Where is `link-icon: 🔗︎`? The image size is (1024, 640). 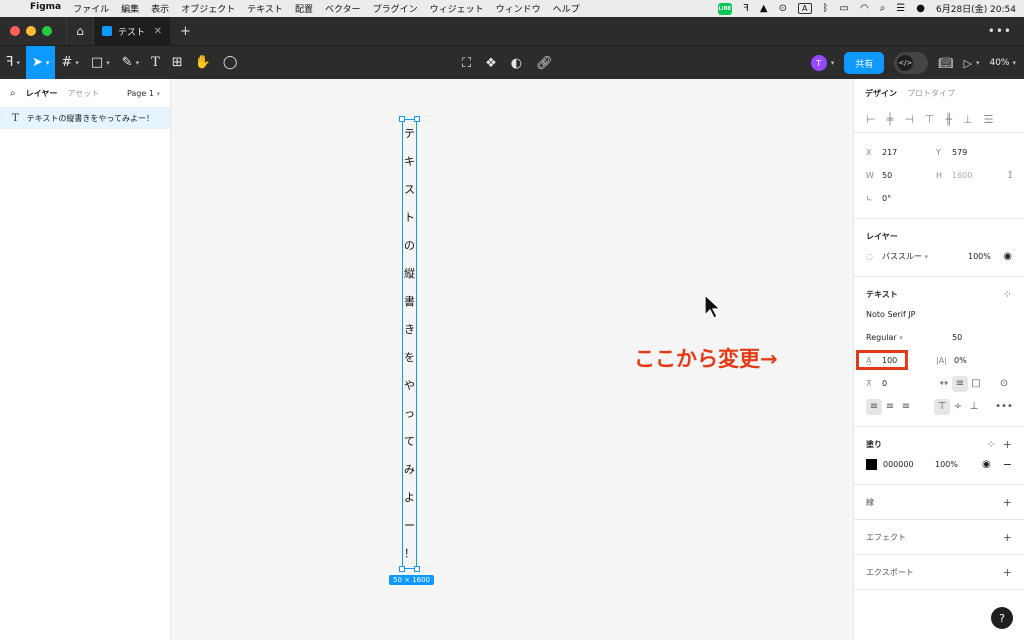 link-icon: 🔗︎ is located at coordinates (544, 63).